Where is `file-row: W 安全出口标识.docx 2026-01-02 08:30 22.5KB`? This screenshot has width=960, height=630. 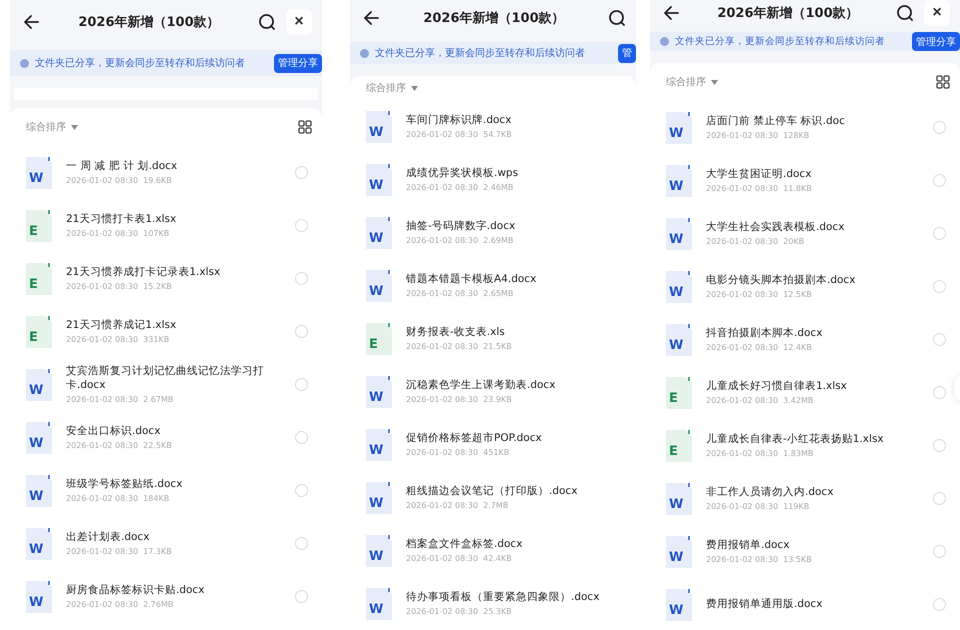 file-row: W 安全出口标识.docx 2026-01-02 08:30 22.5KB is located at coordinates (169, 437).